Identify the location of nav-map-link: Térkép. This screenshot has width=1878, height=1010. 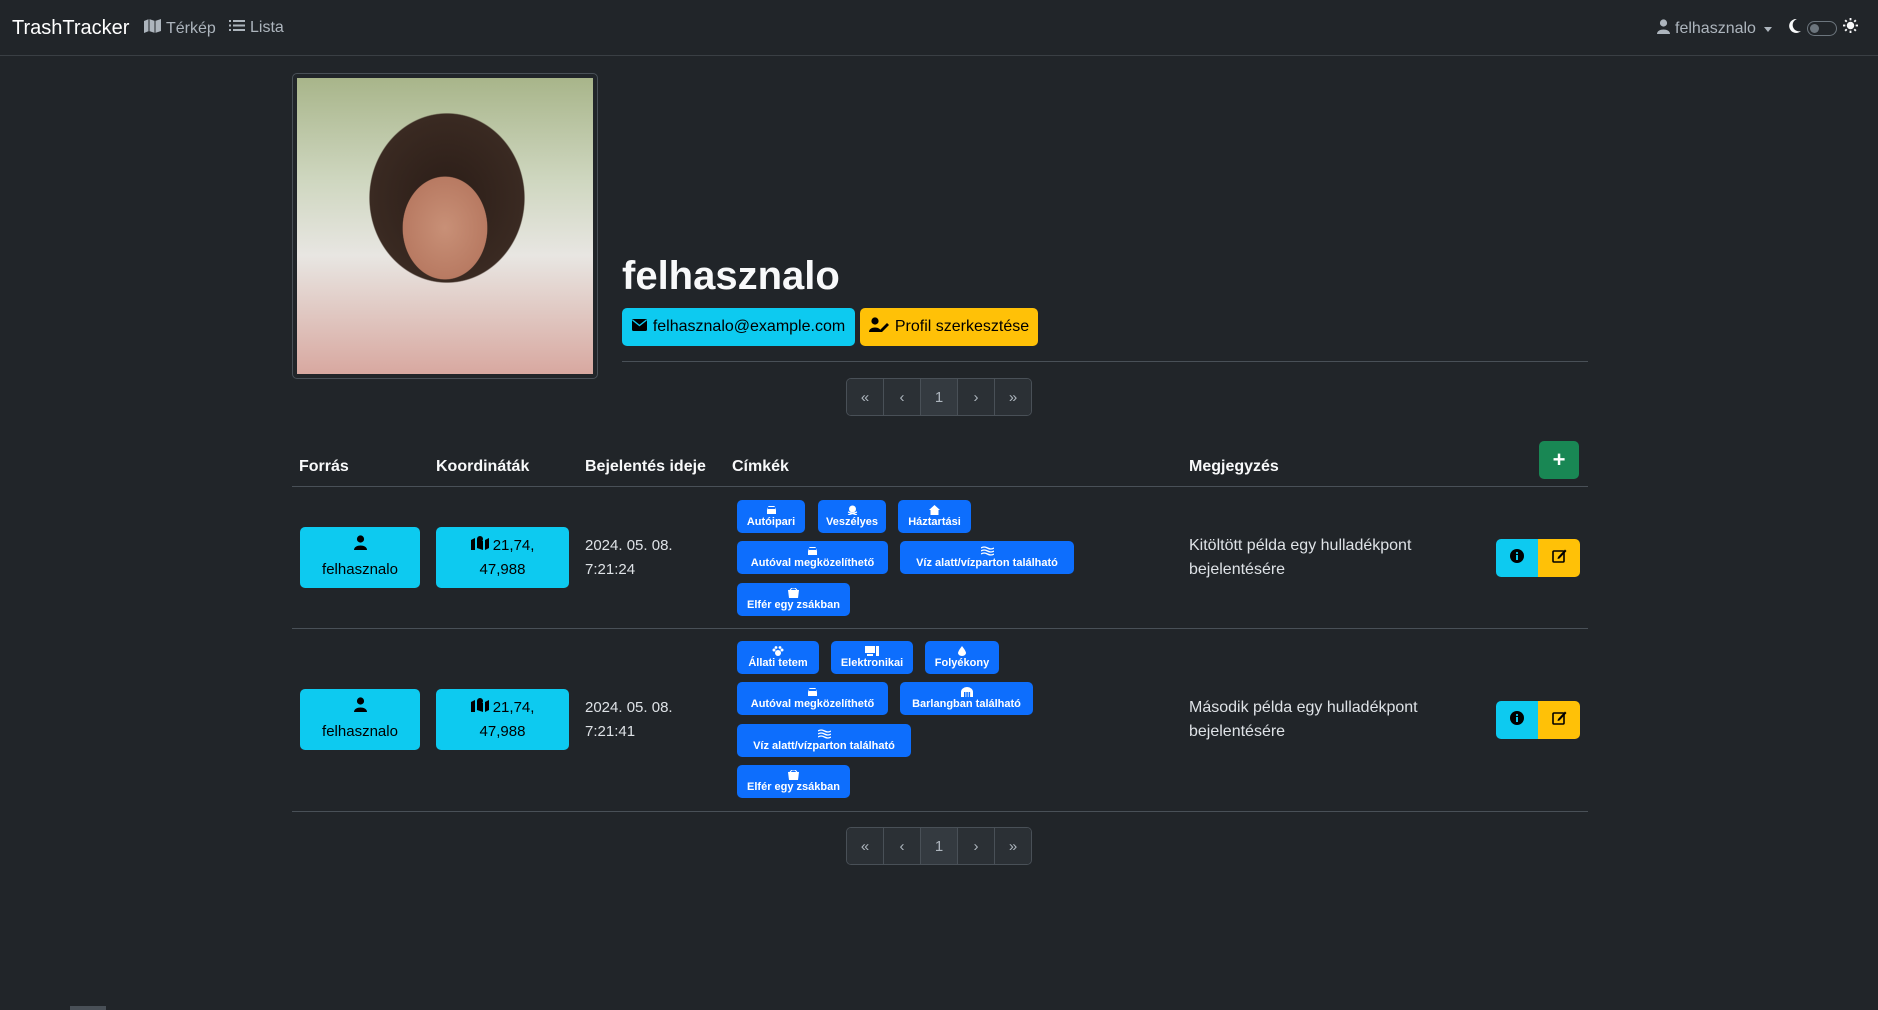
(180, 28).